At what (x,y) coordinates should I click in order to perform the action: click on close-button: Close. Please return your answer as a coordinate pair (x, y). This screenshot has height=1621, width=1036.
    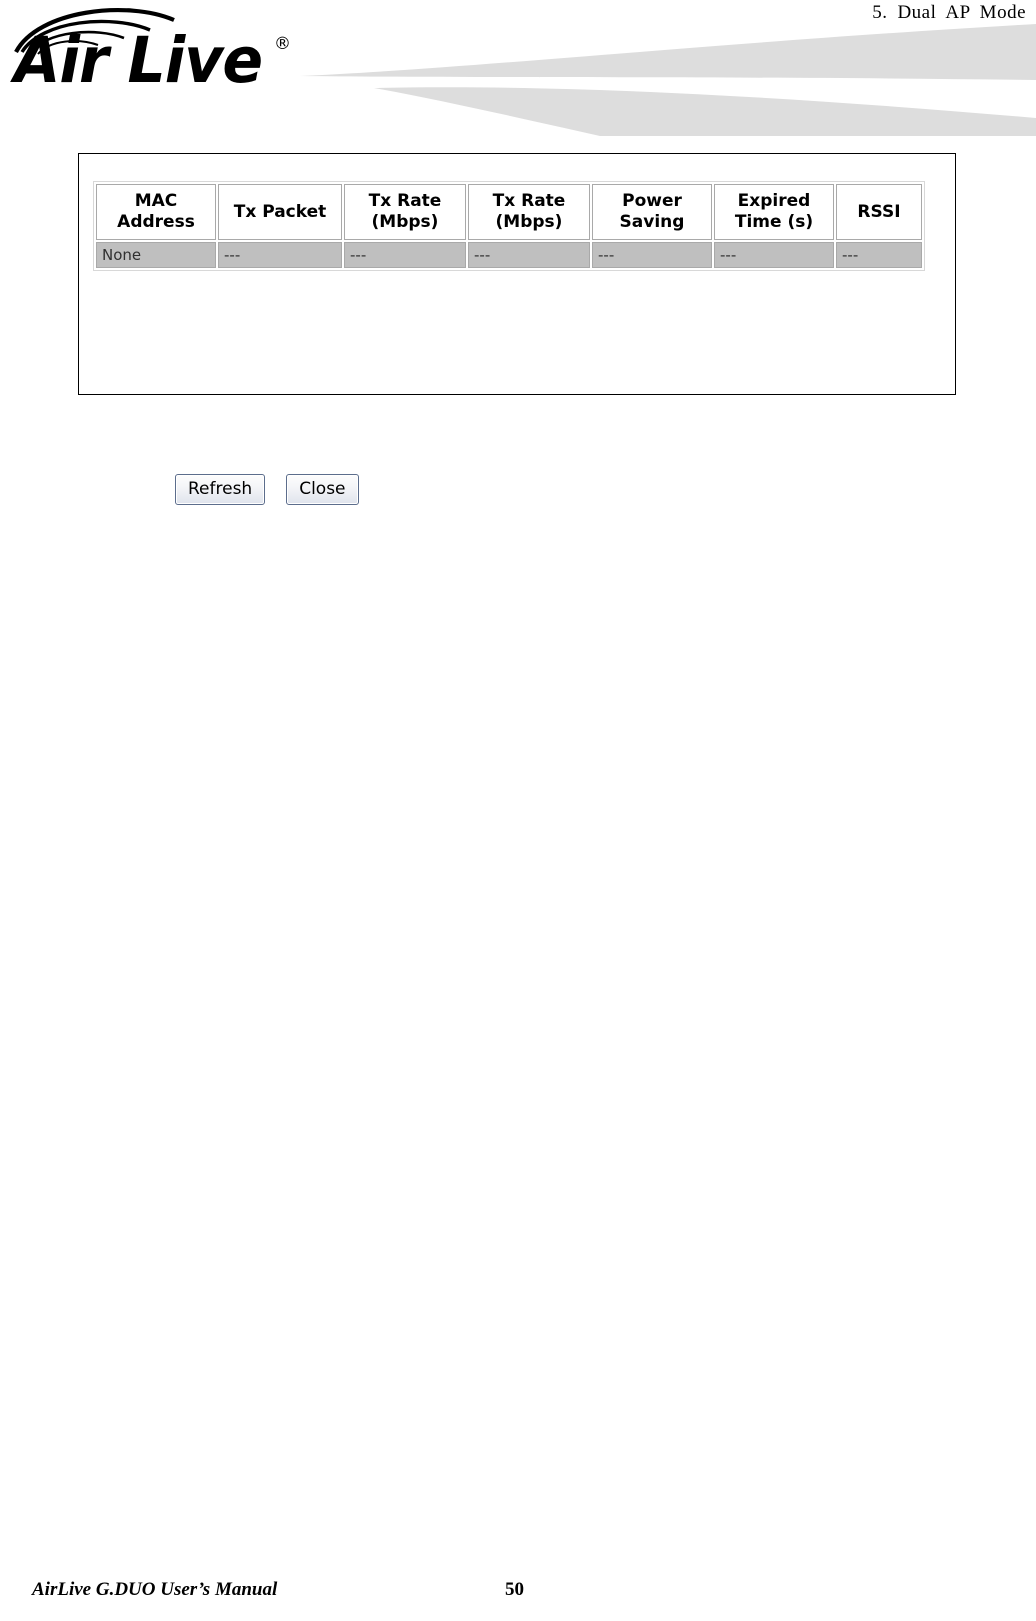
    Looking at the image, I should click on (322, 489).